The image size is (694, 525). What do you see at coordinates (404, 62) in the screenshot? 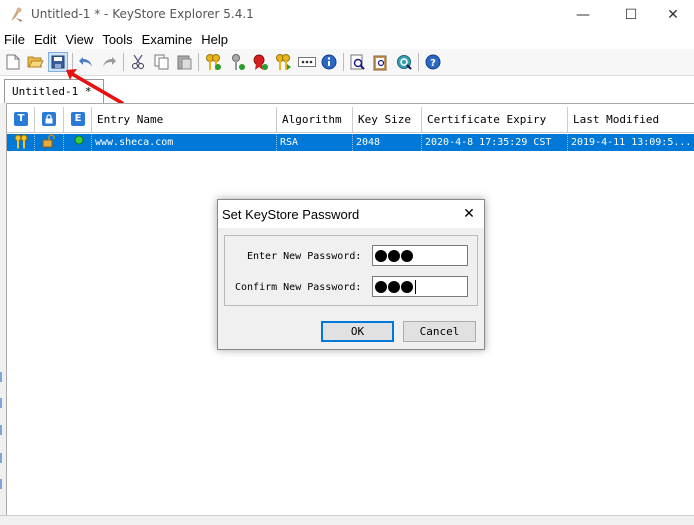
I see `examine-ssl-icon` at bounding box center [404, 62].